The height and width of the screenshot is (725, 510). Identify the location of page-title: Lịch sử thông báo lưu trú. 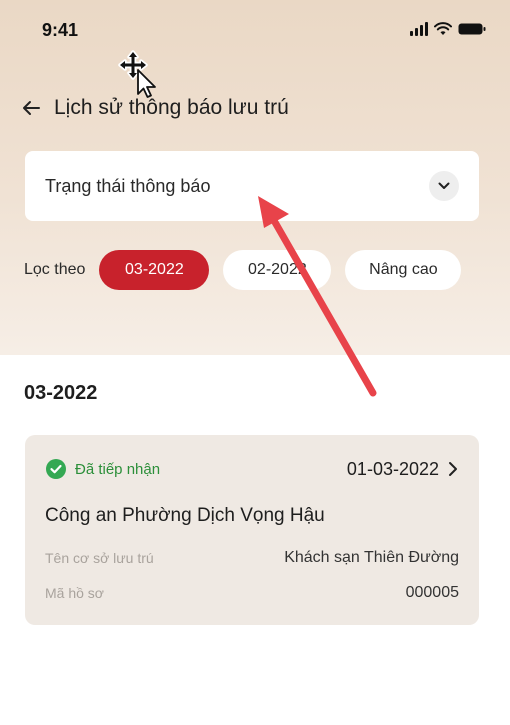
(171, 107).